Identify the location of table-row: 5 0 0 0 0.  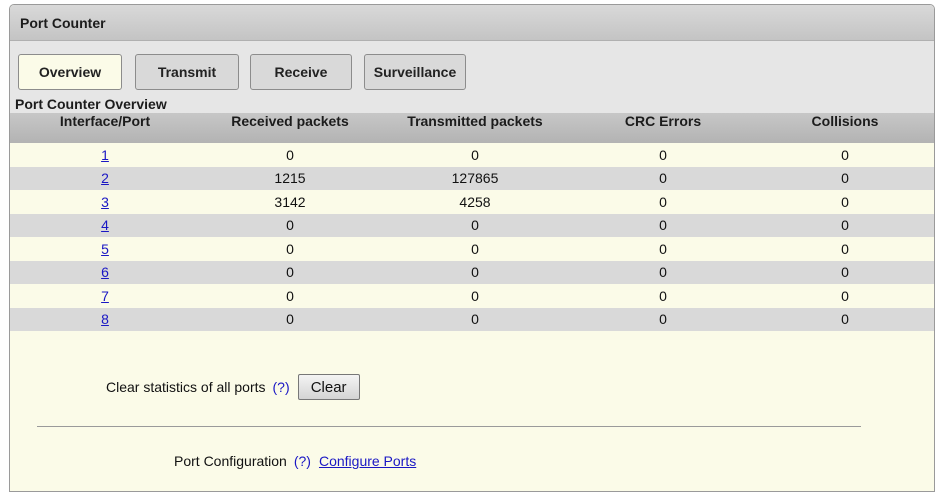
(472, 249).